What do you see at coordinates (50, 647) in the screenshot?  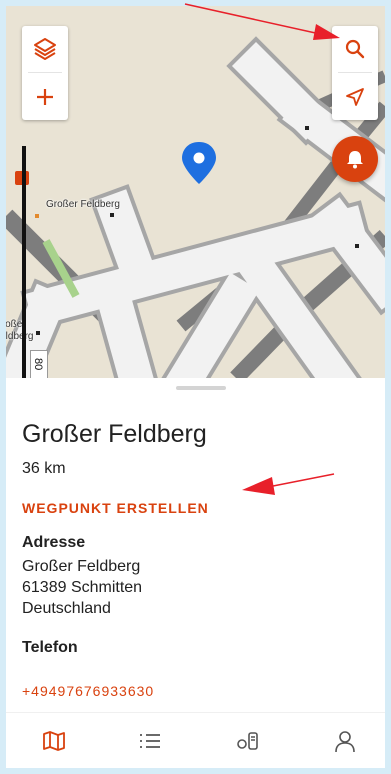 I see `phone-label: Telefon` at bounding box center [50, 647].